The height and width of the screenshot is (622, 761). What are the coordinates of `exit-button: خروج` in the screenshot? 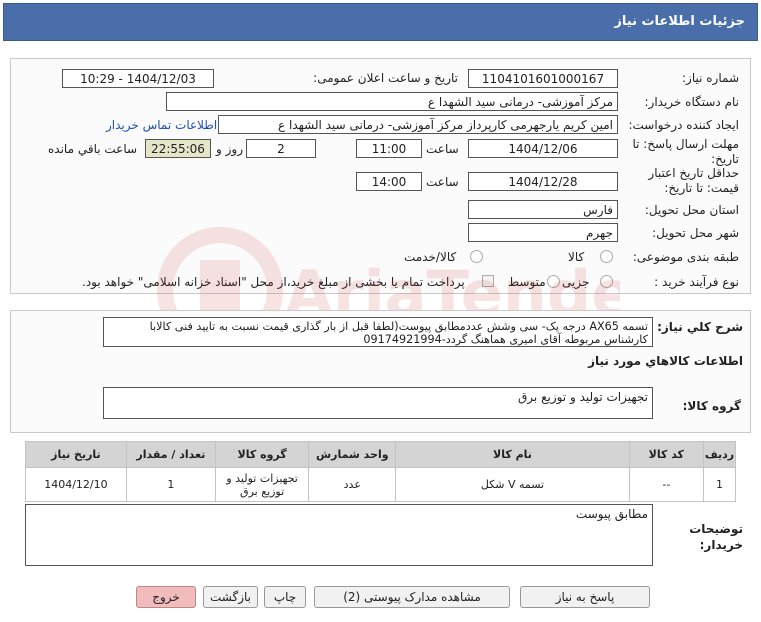 It's located at (166, 597).